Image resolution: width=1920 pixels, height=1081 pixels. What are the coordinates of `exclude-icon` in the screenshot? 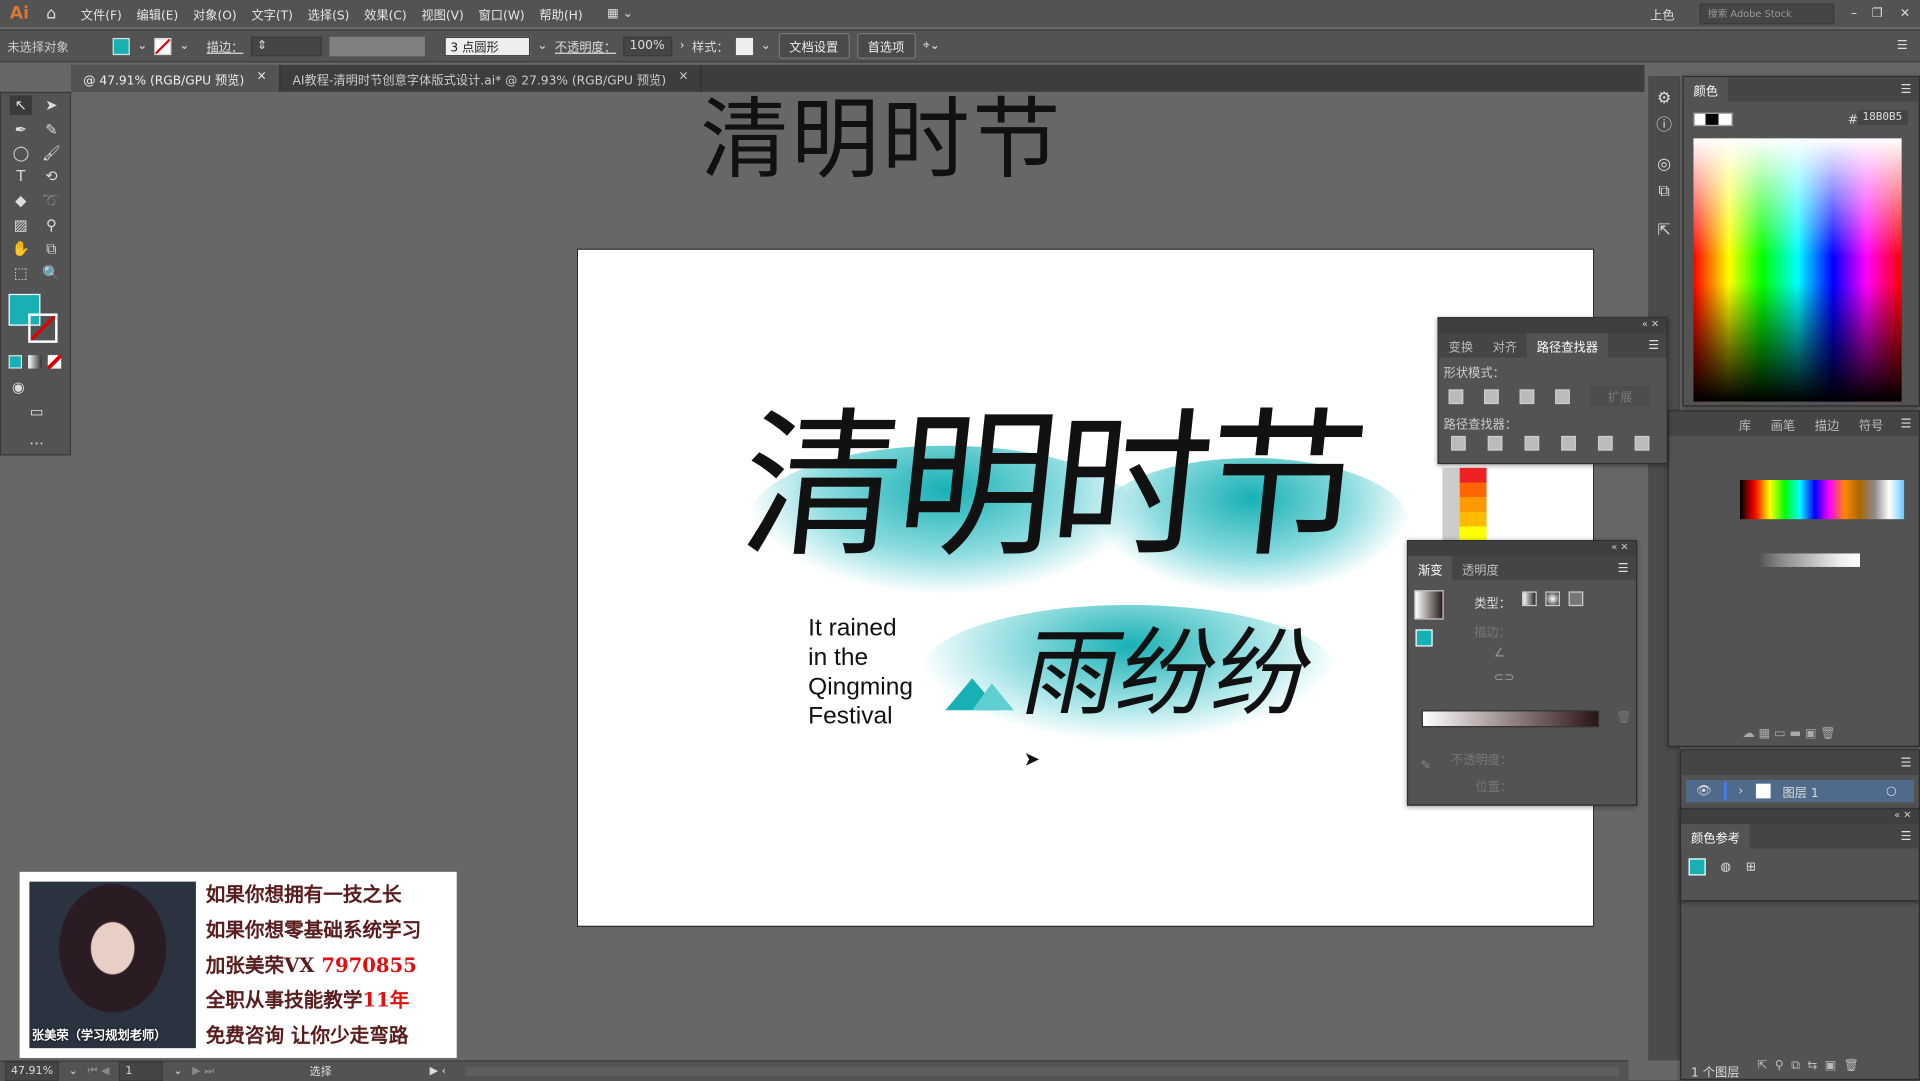 It's located at (1562, 396).